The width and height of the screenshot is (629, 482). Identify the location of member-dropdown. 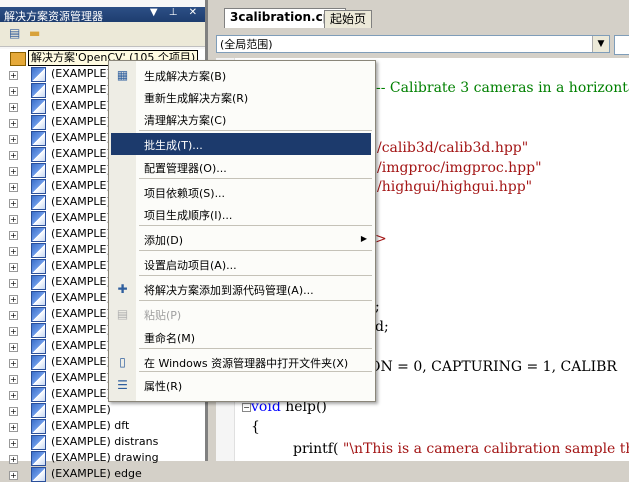
(621, 45).